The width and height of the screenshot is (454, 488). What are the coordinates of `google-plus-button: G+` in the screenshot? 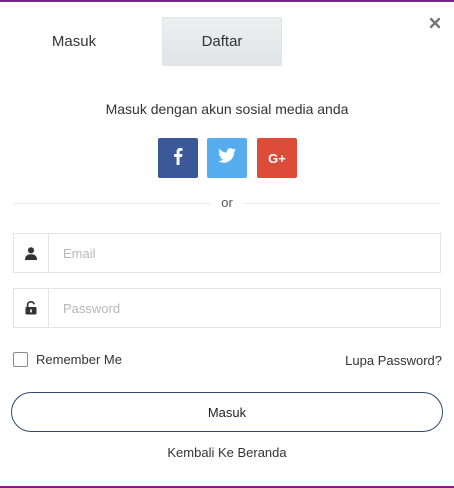 It's located at (277, 158).